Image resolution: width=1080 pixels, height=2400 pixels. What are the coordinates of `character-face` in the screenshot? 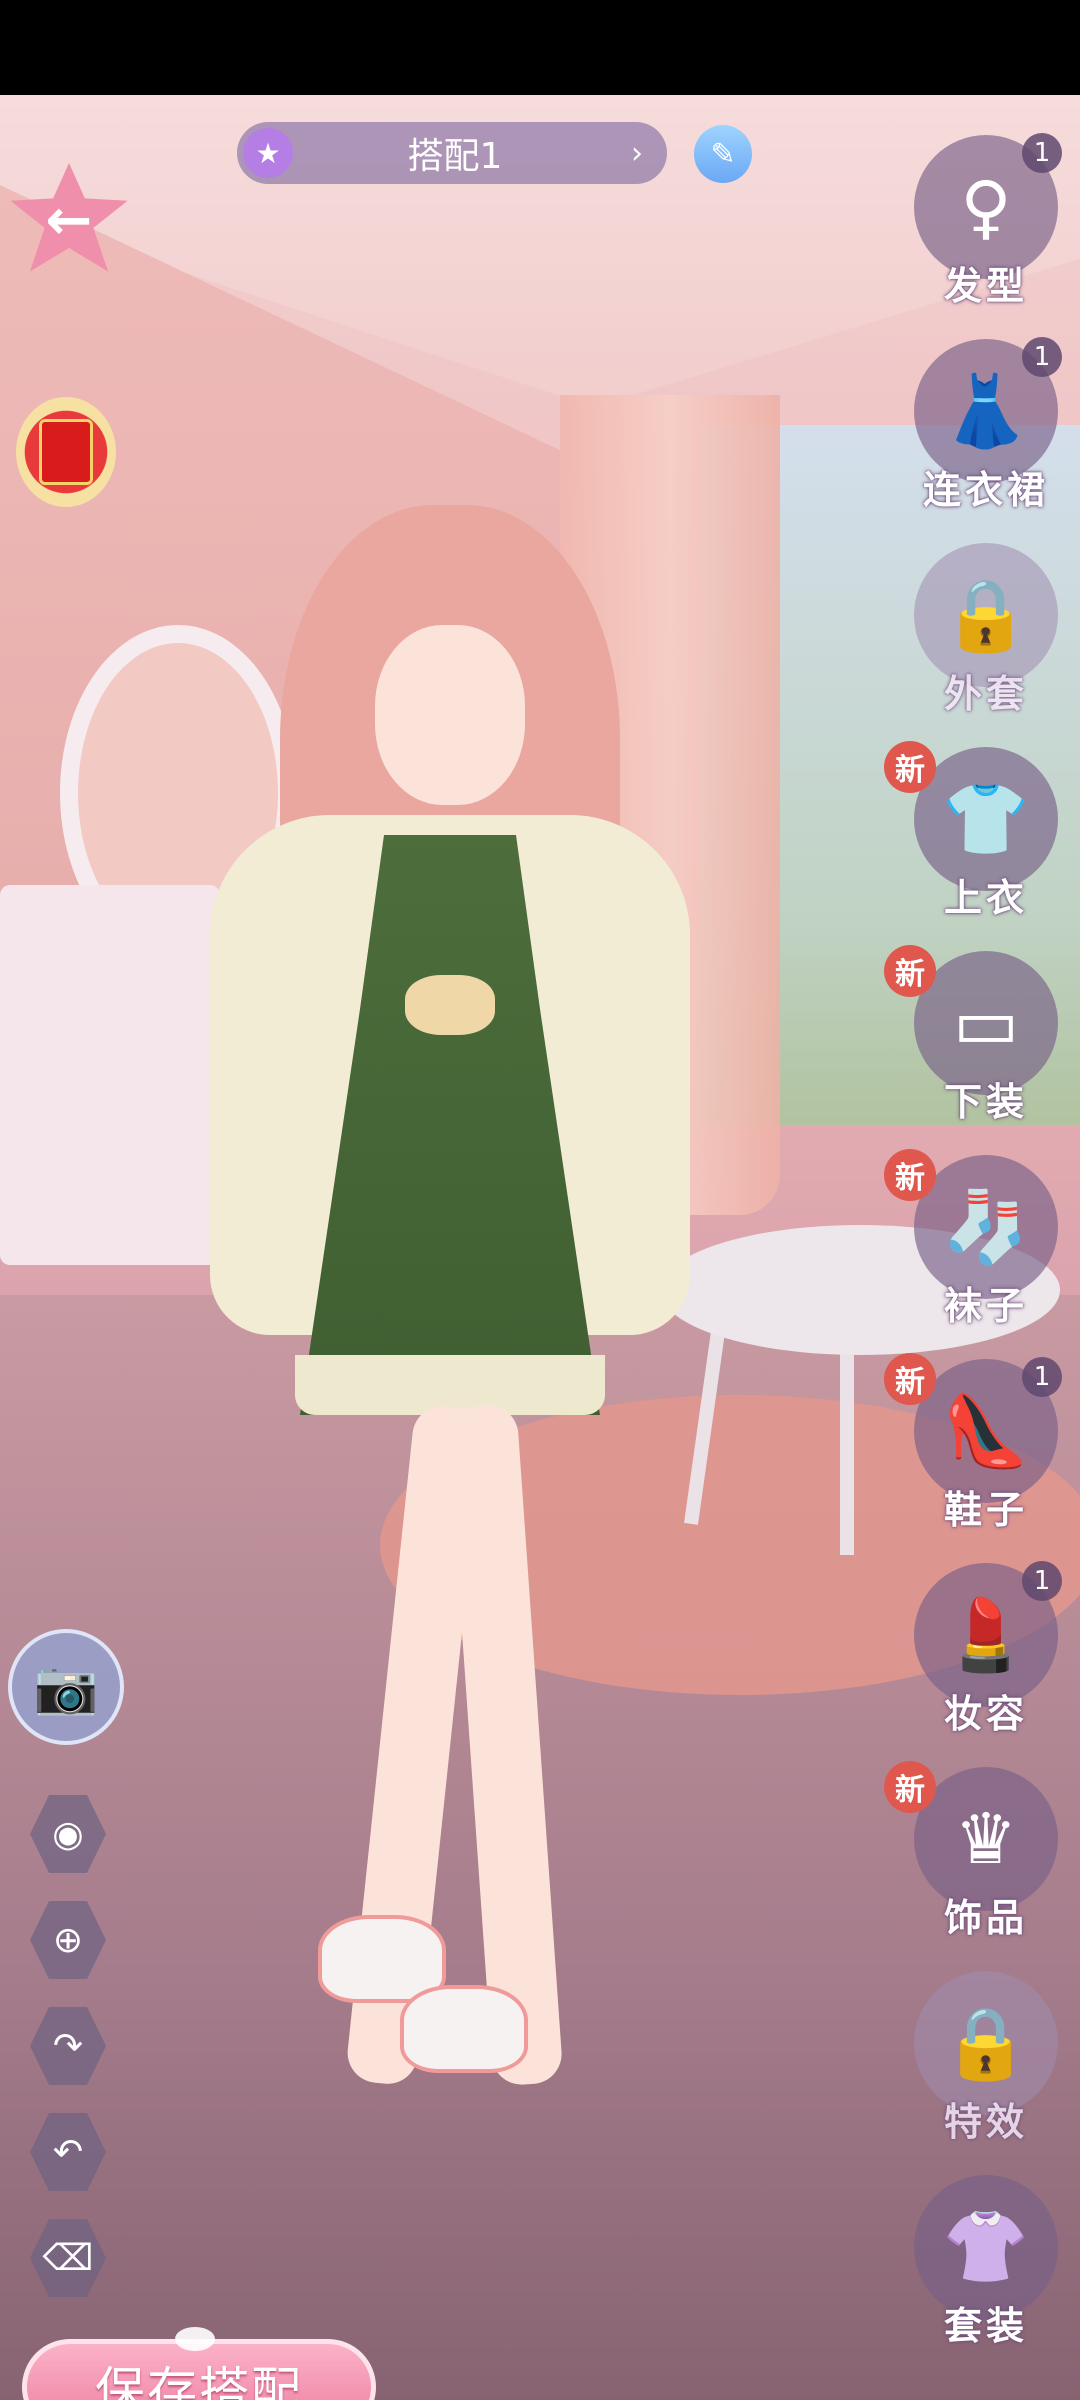 It's located at (450, 715).